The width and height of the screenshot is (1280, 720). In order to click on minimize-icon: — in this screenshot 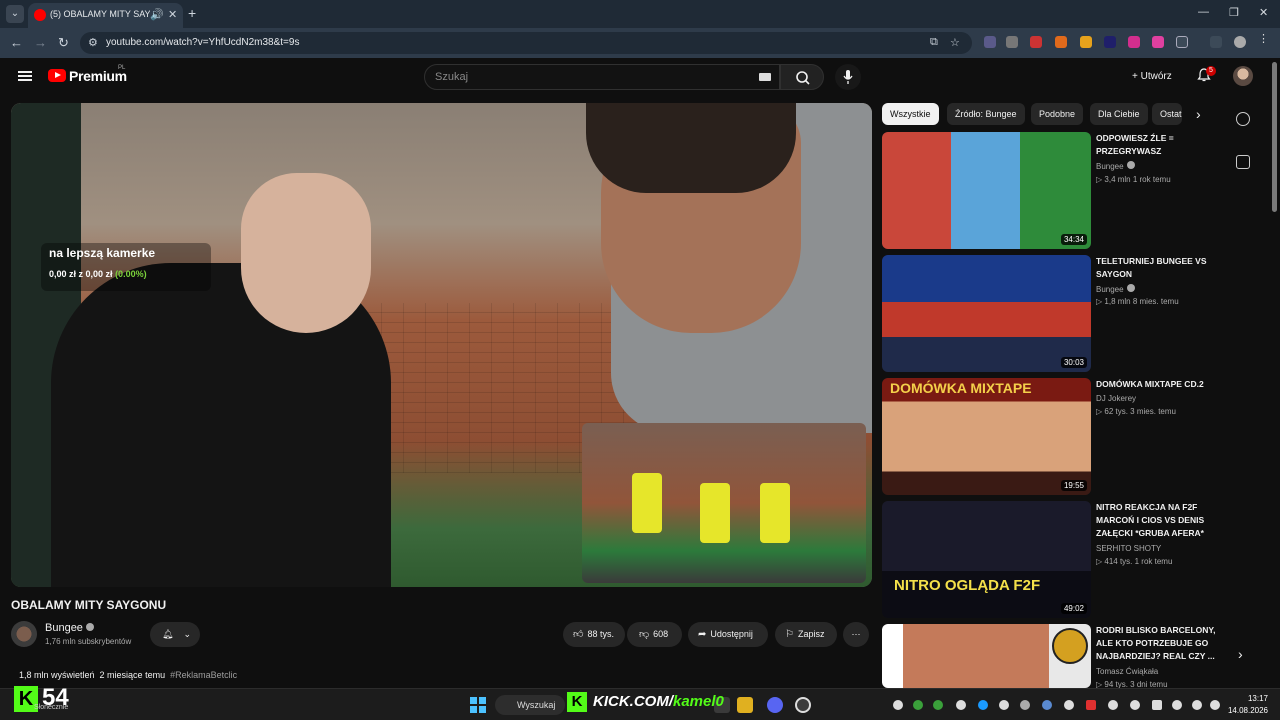, I will do `click(1203, 12)`.